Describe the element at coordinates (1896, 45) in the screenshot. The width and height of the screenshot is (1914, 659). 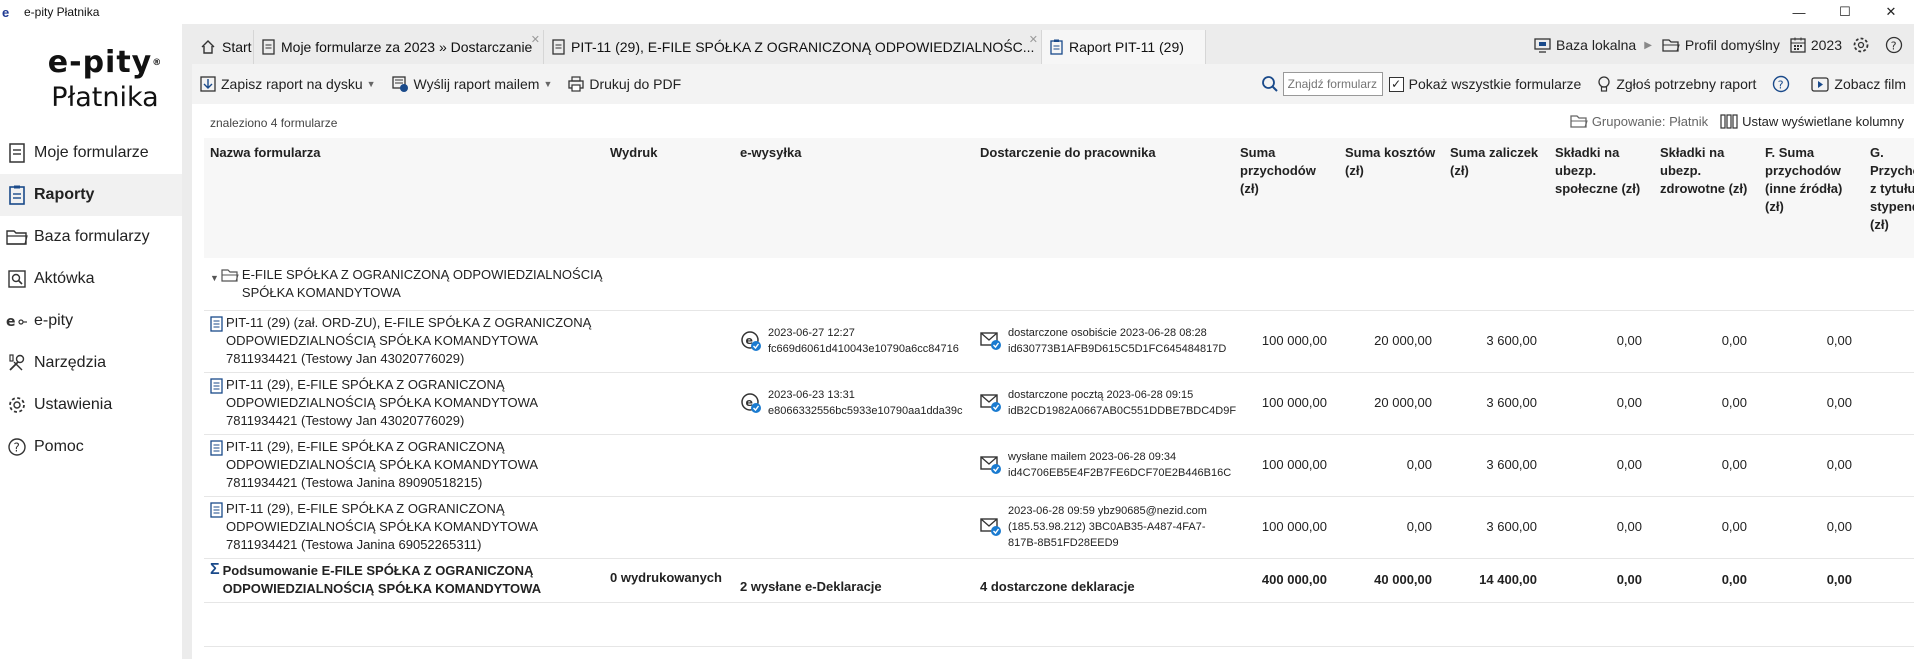
I see `help-button: ?` at that location.